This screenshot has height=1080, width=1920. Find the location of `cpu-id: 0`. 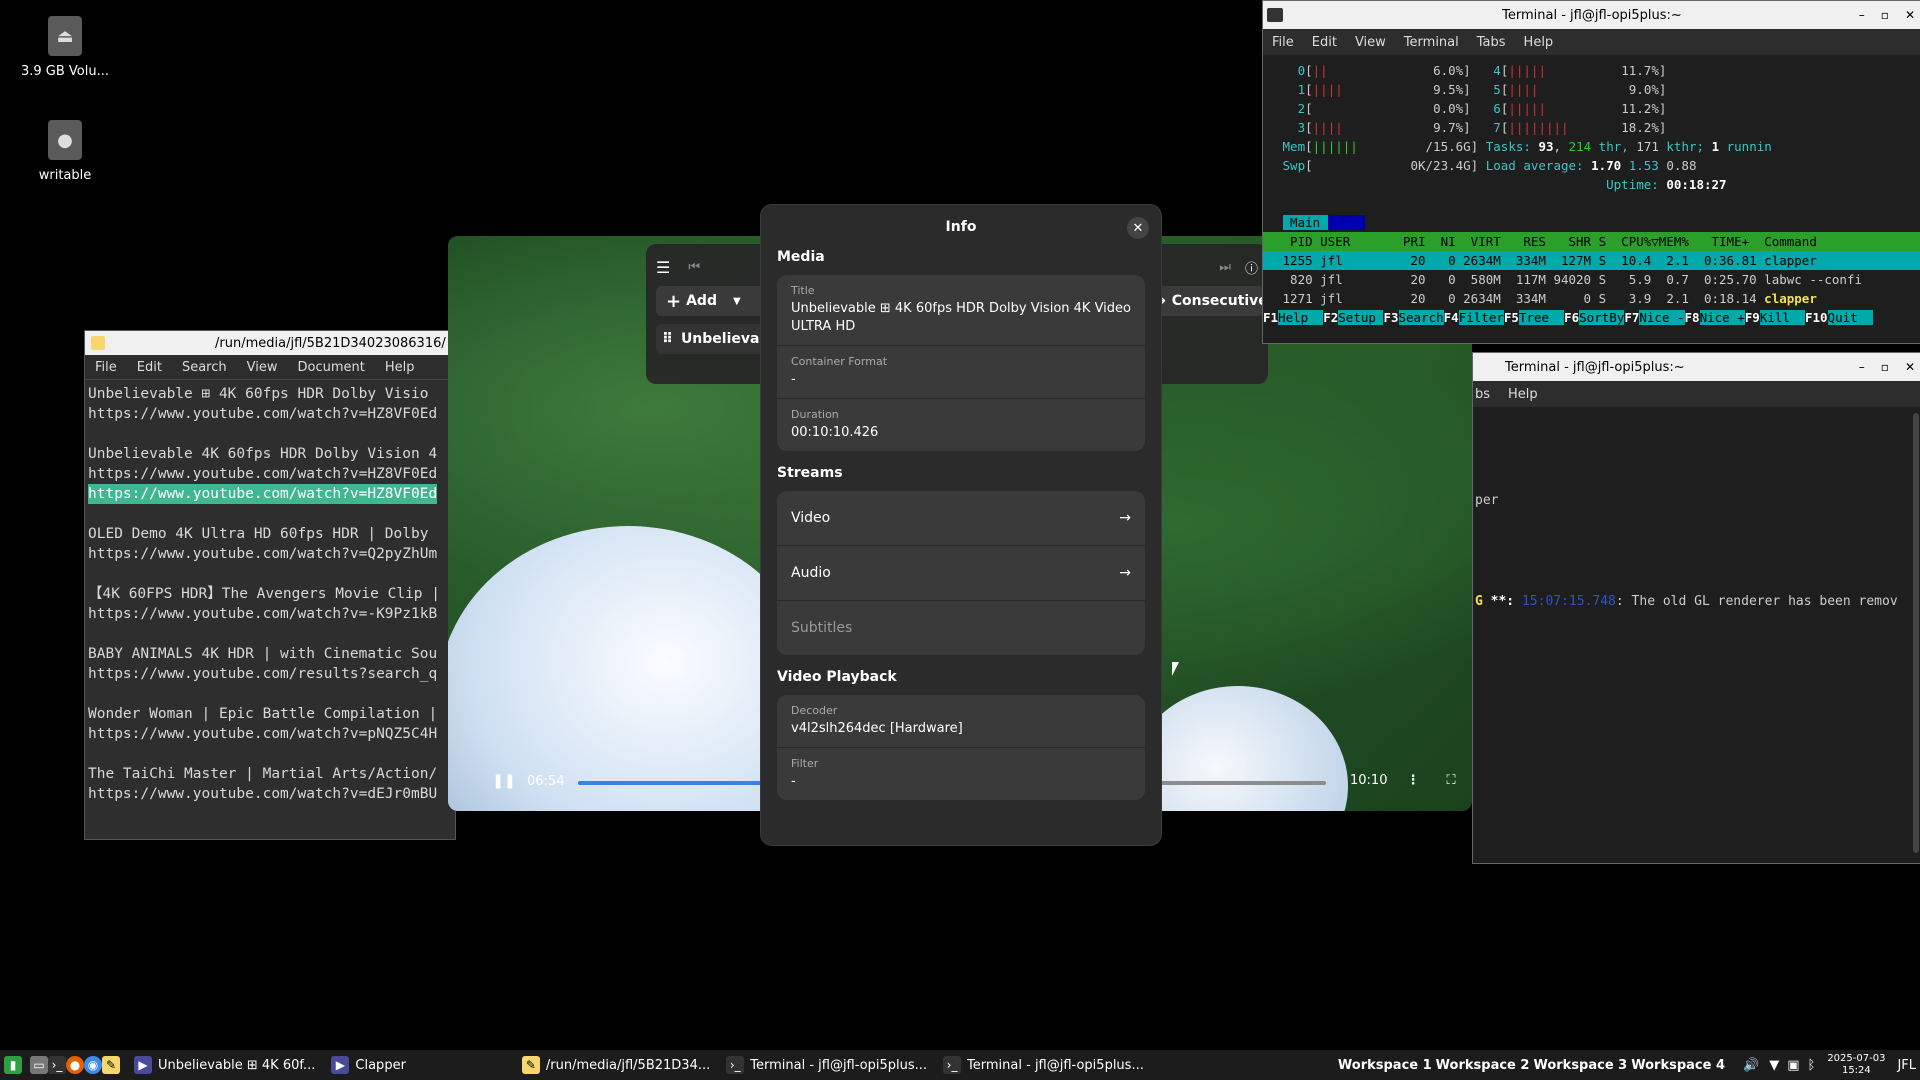

cpu-id: 0 is located at coordinates (1290, 70).